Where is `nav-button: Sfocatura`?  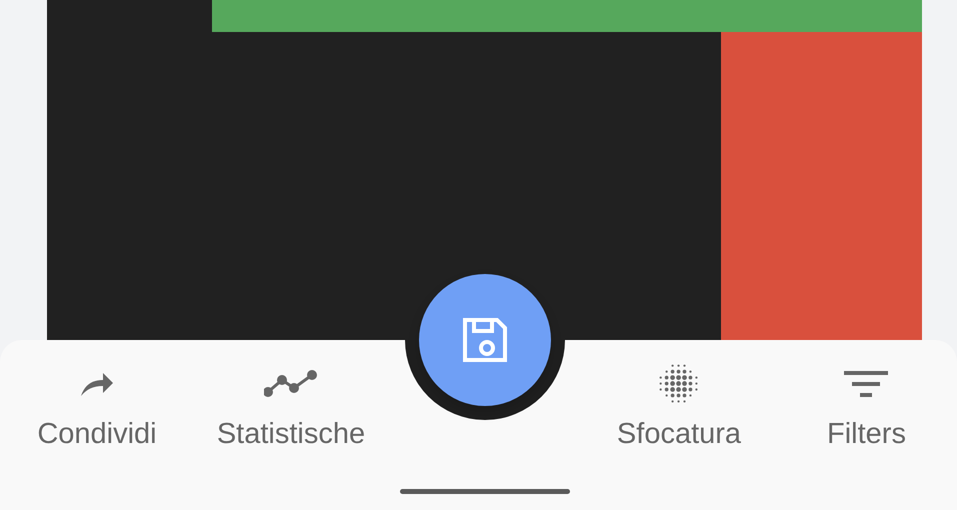 nav-button: Sfocatura is located at coordinates (679, 406).